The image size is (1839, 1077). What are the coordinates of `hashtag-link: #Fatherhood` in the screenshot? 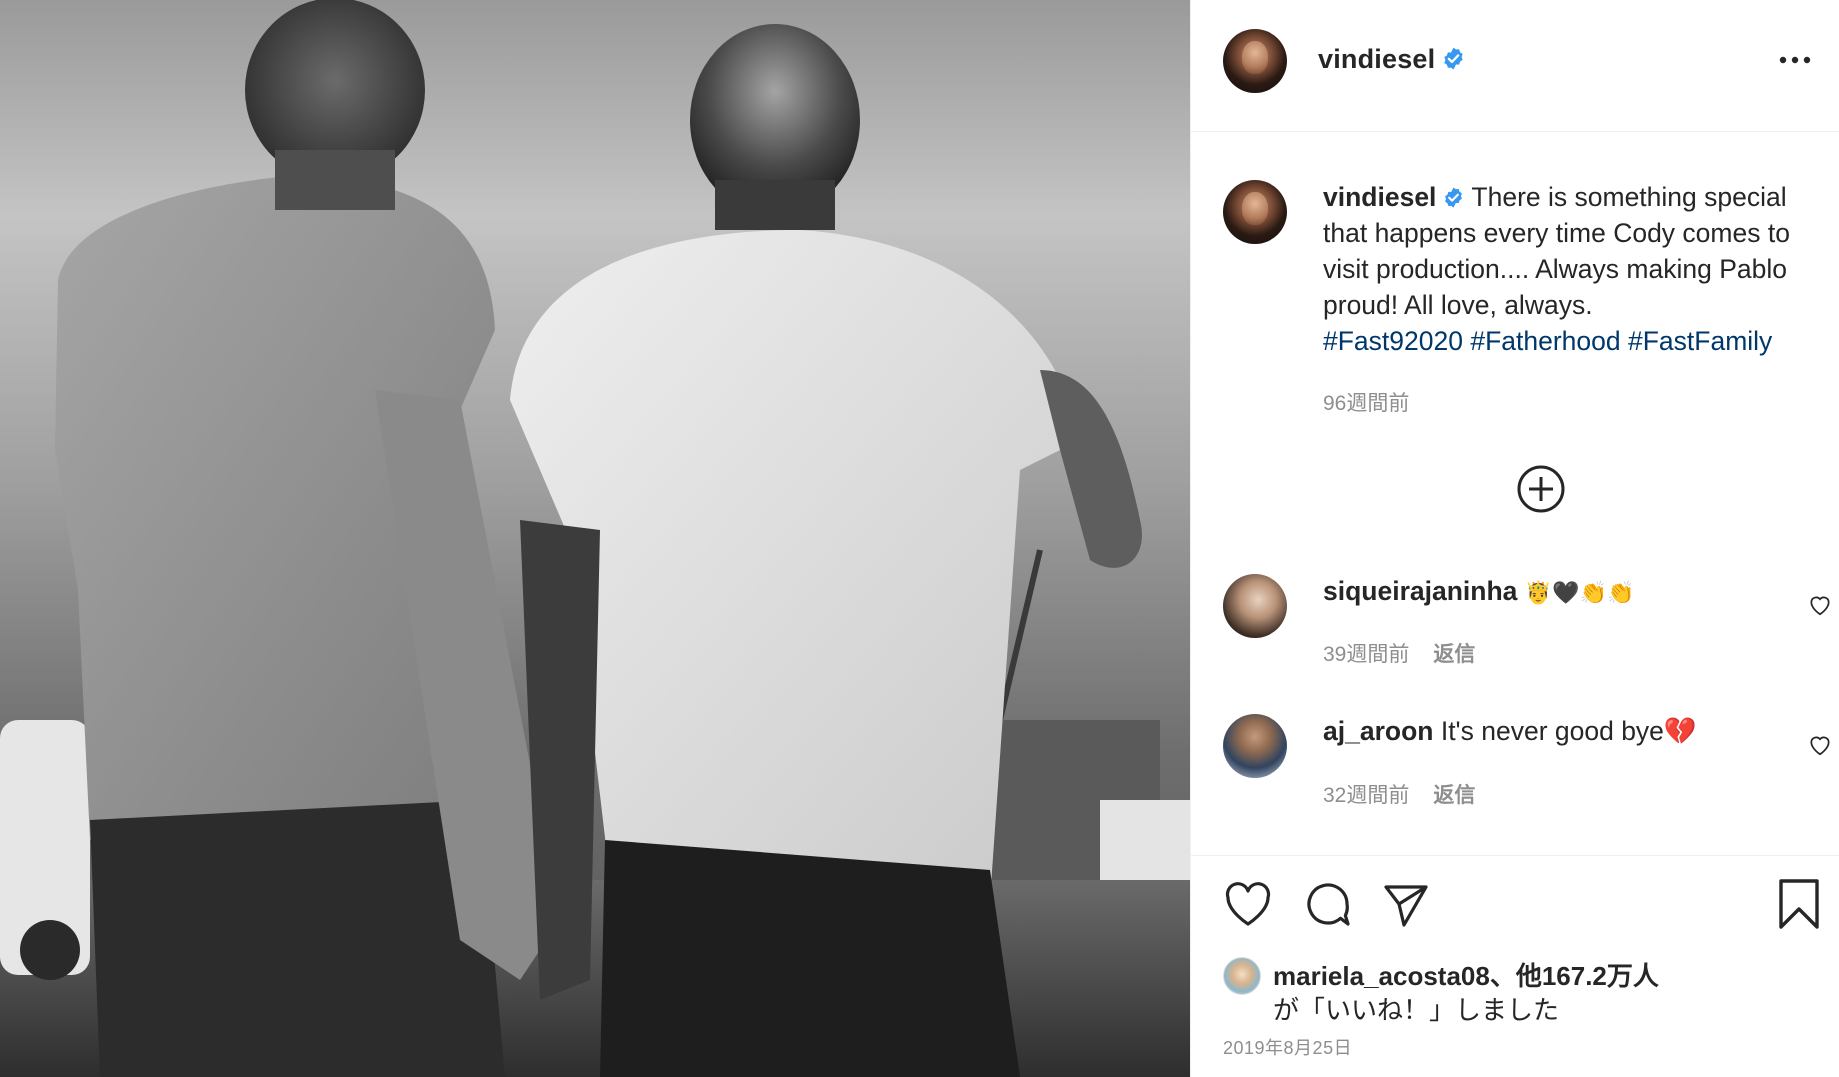 It's located at (1545, 341).